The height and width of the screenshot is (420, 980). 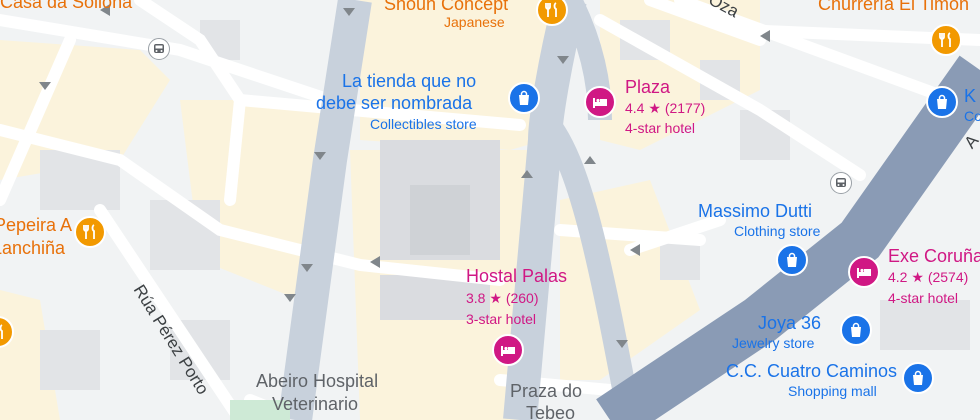 What do you see at coordinates (546, 391) in the screenshot?
I see `place-name-praza-tebeo-line1: Praza do` at bounding box center [546, 391].